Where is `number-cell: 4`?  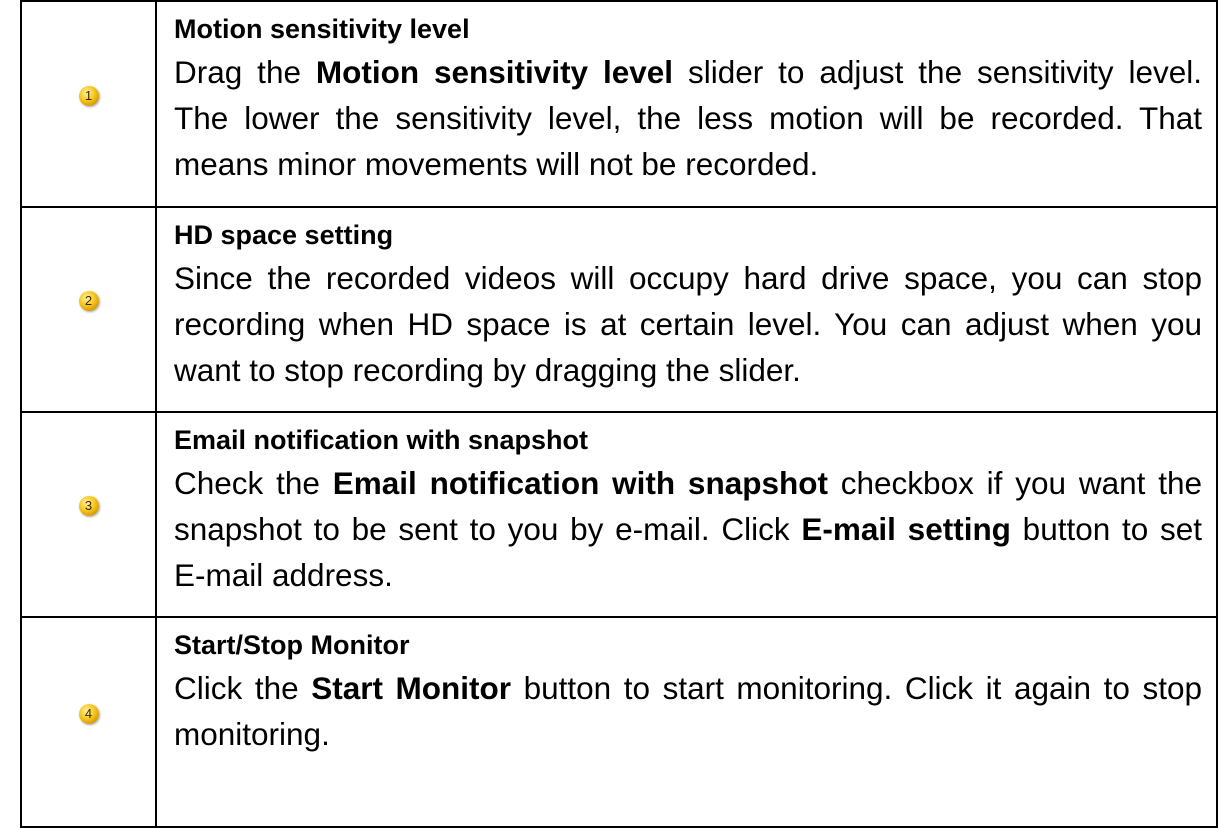
number-cell: 4 is located at coordinates (88, 722).